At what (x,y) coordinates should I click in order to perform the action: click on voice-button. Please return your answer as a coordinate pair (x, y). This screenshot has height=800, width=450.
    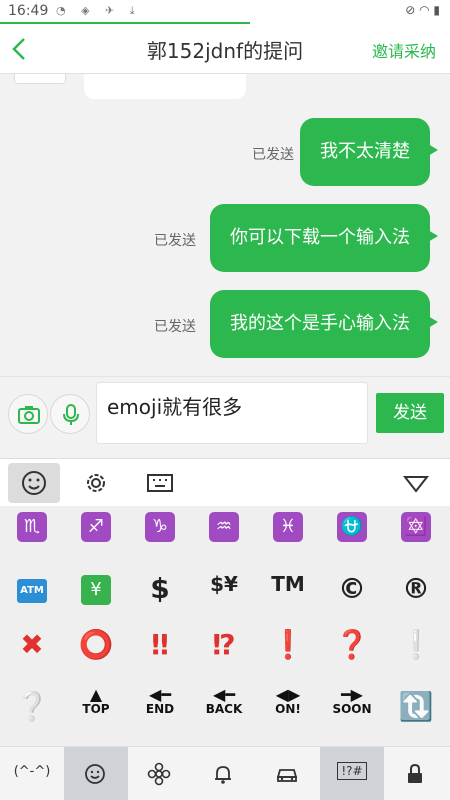
    Looking at the image, I should click on (70, 414).